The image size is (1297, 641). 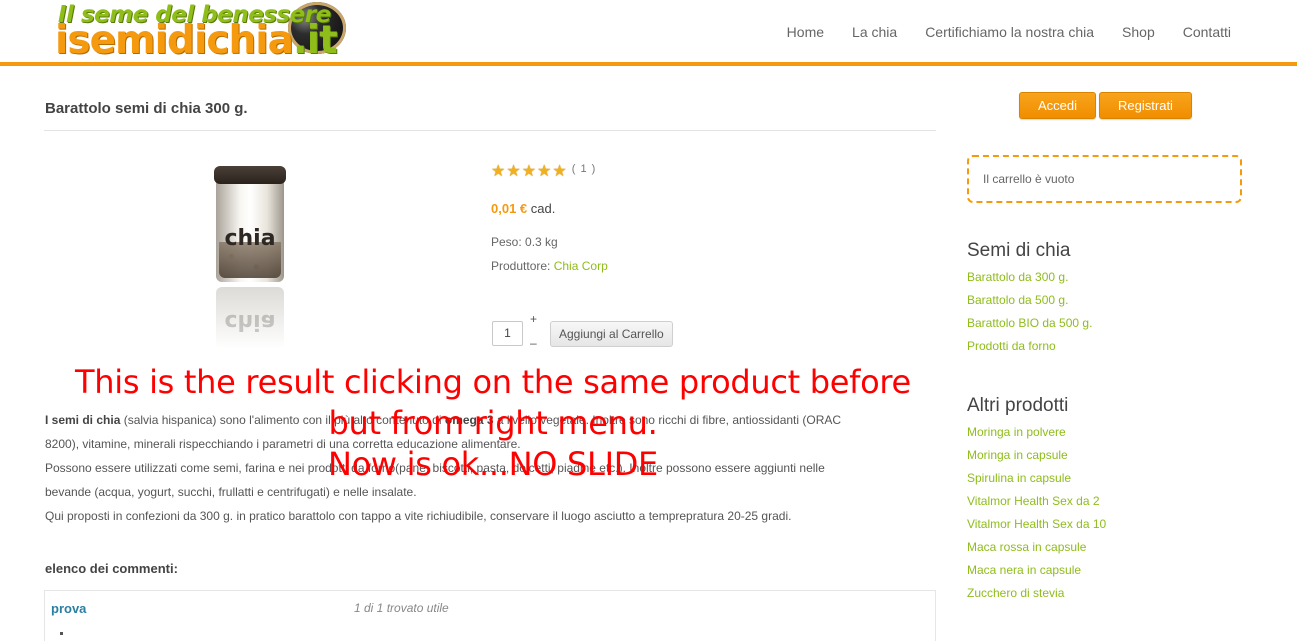 What do you see at coordinates (533, 343) in the screenshot?
I see `quantity-decrease-button: –` at bounding box center [533, 343].